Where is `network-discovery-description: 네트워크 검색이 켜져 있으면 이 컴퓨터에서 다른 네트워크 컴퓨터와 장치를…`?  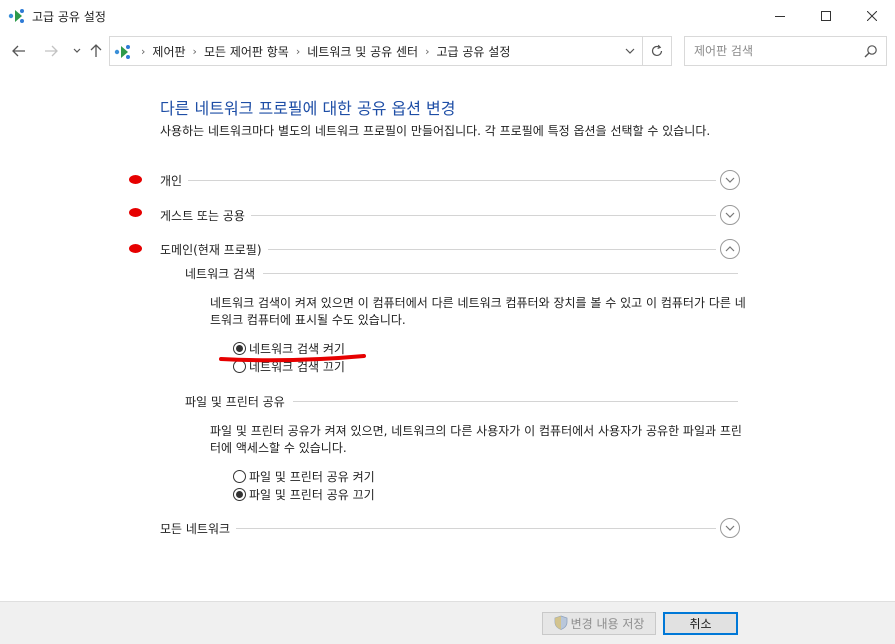
network-discovery-description: 네트워크 검색이 켜져 있으면 이 컴퓨터에서 다른 네트워크 컴퓨터와 장치를… is located at coordinates (478, 311).